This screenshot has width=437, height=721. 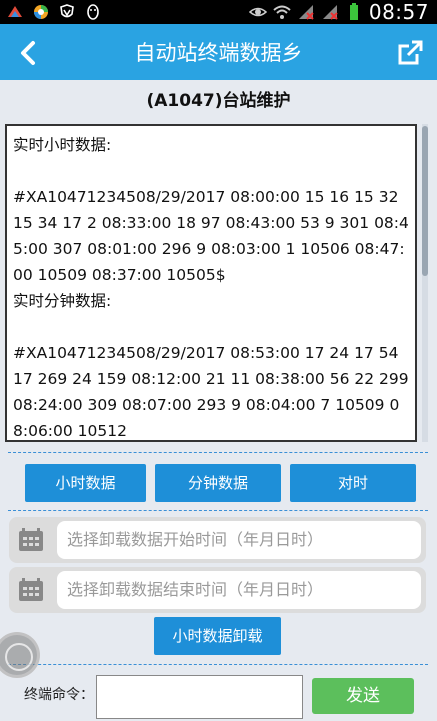 What do you see at coordinates (217, 636) in the screenshot?
I see `download-hour-data-button: 小时数据卸载` at bounding box center [217, 636].